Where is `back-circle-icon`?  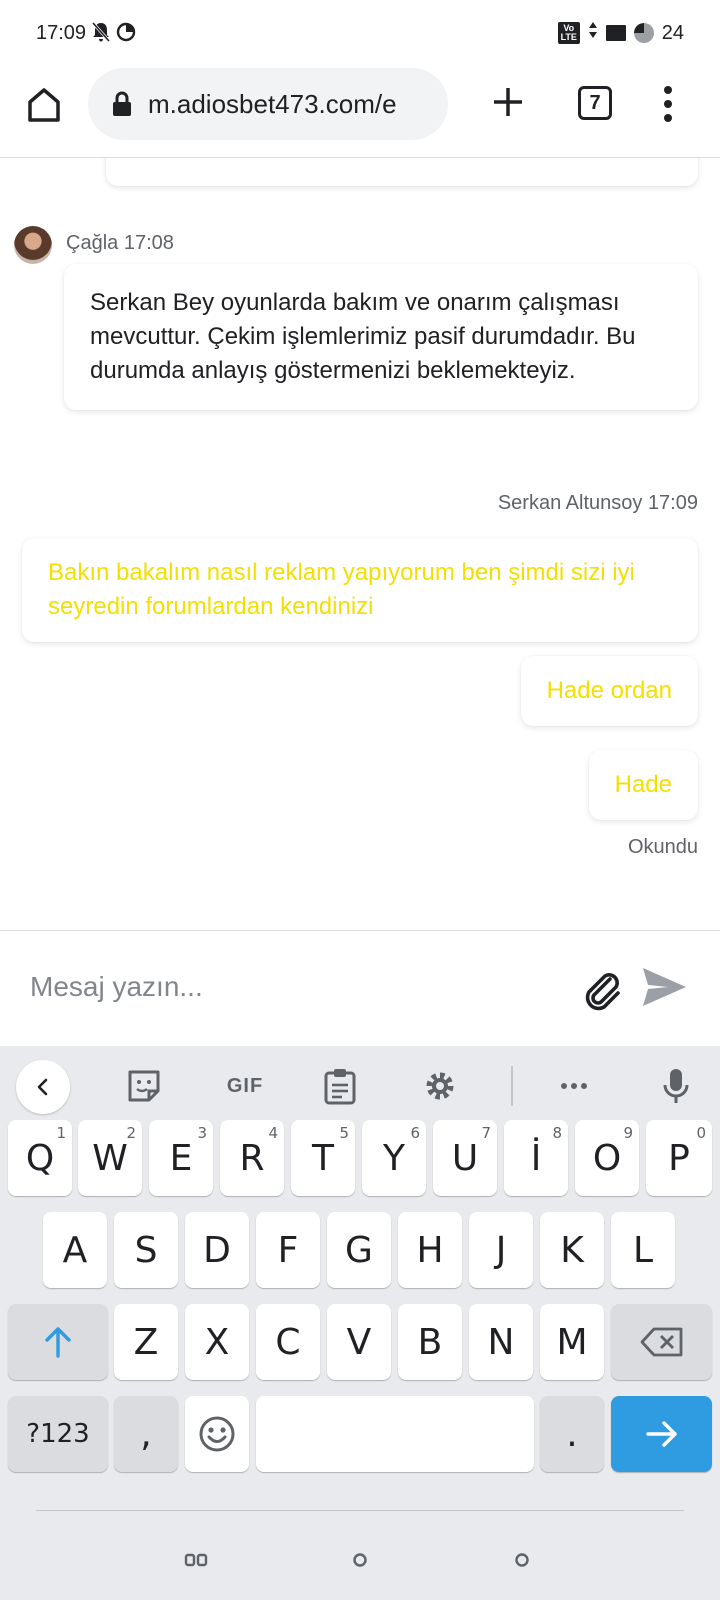
back-circle-icon is located at coordinates (522, 1560).